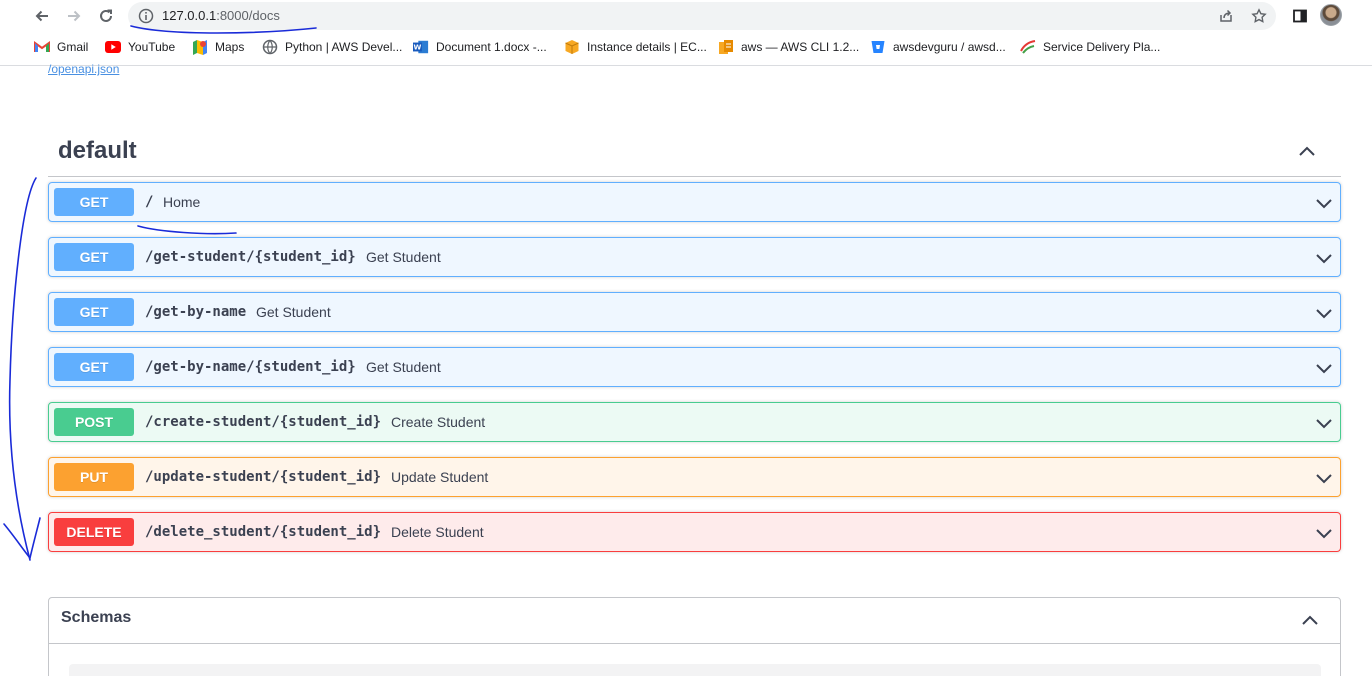  What do you see at coordinates (106, 16) in the screenshot?
I see `reload-icon` at bounding box center [106, 16].